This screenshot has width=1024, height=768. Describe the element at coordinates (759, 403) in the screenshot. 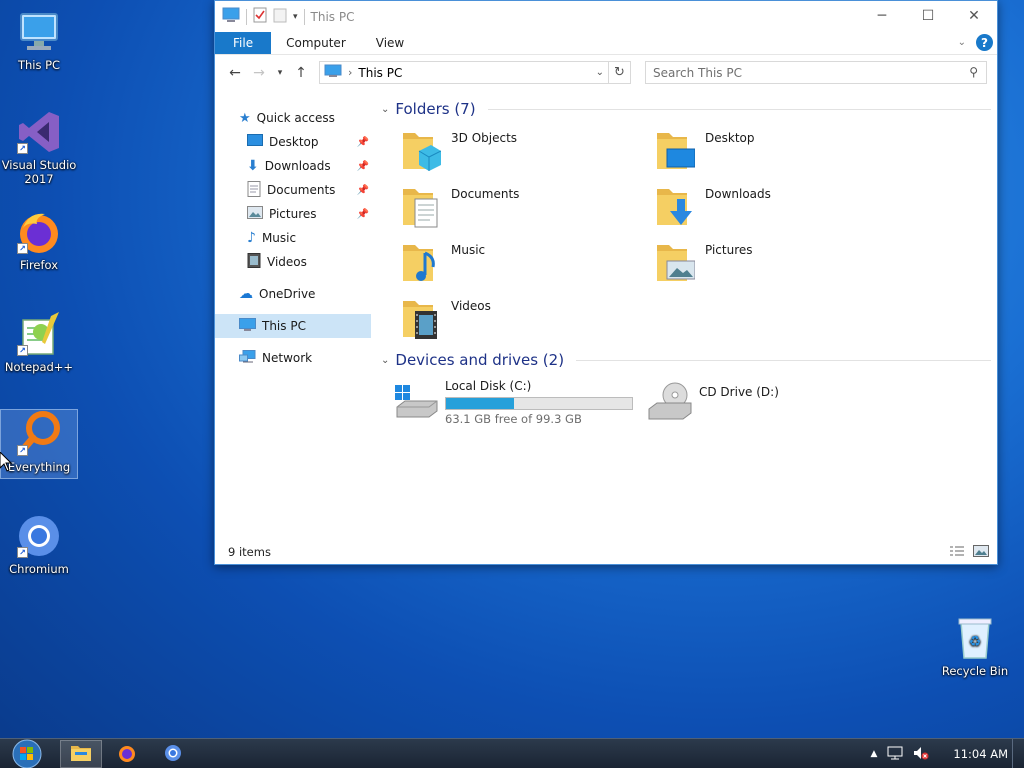

I see `drive-d: CD Drive (D:)` at that location.